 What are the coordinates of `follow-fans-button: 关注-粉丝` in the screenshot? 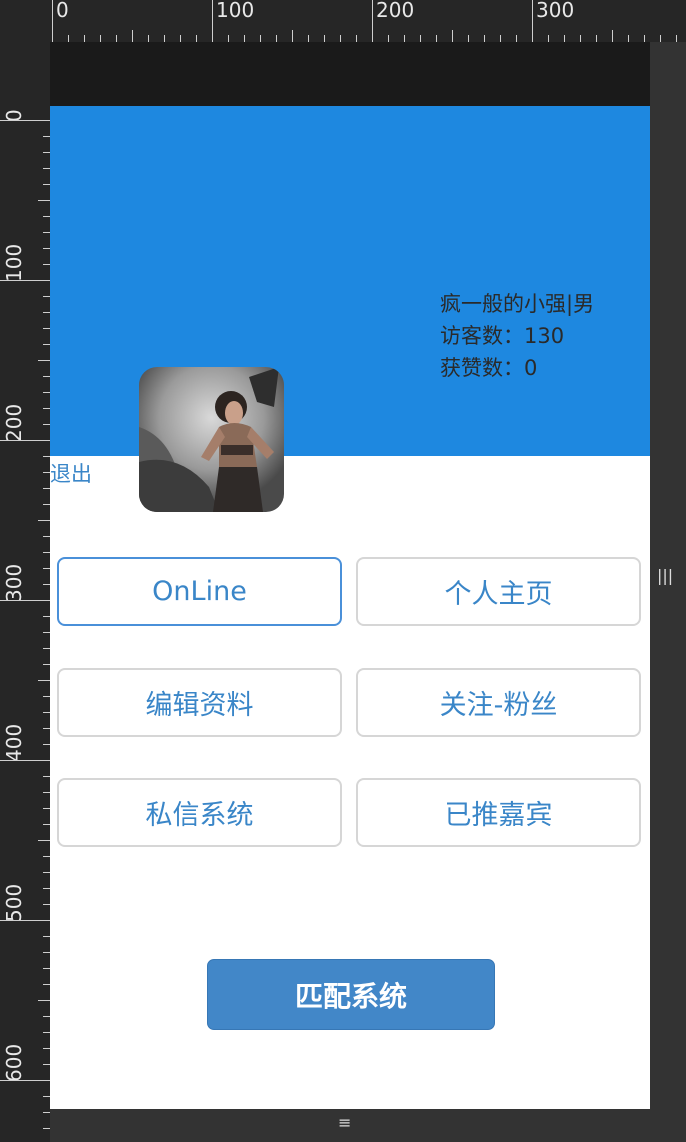 It's located at (498, 702).